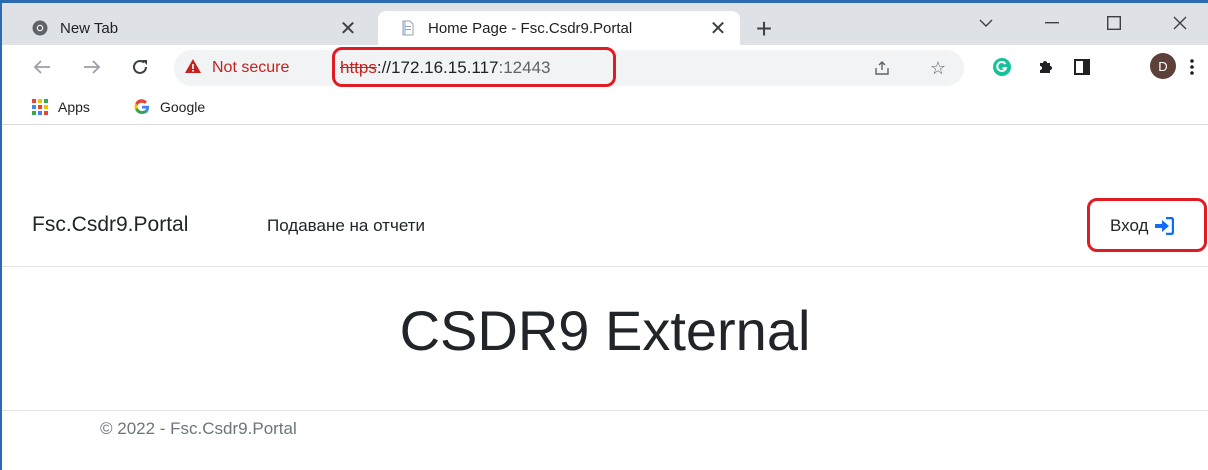 The image size is (1208, 470). I want to click on url-highlight-annotation, so click(474, 67).